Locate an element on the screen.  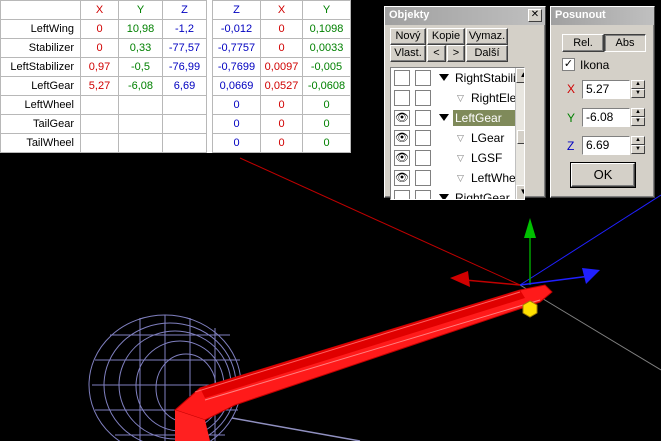
next-object-button: Další is located at coordinates (487, 53).